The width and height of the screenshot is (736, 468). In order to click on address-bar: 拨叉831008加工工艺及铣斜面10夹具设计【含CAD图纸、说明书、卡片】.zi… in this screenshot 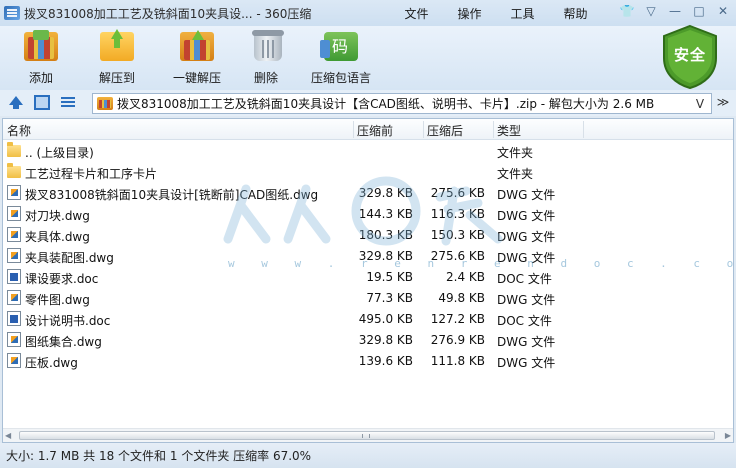, I will do `click(368, 103)`.